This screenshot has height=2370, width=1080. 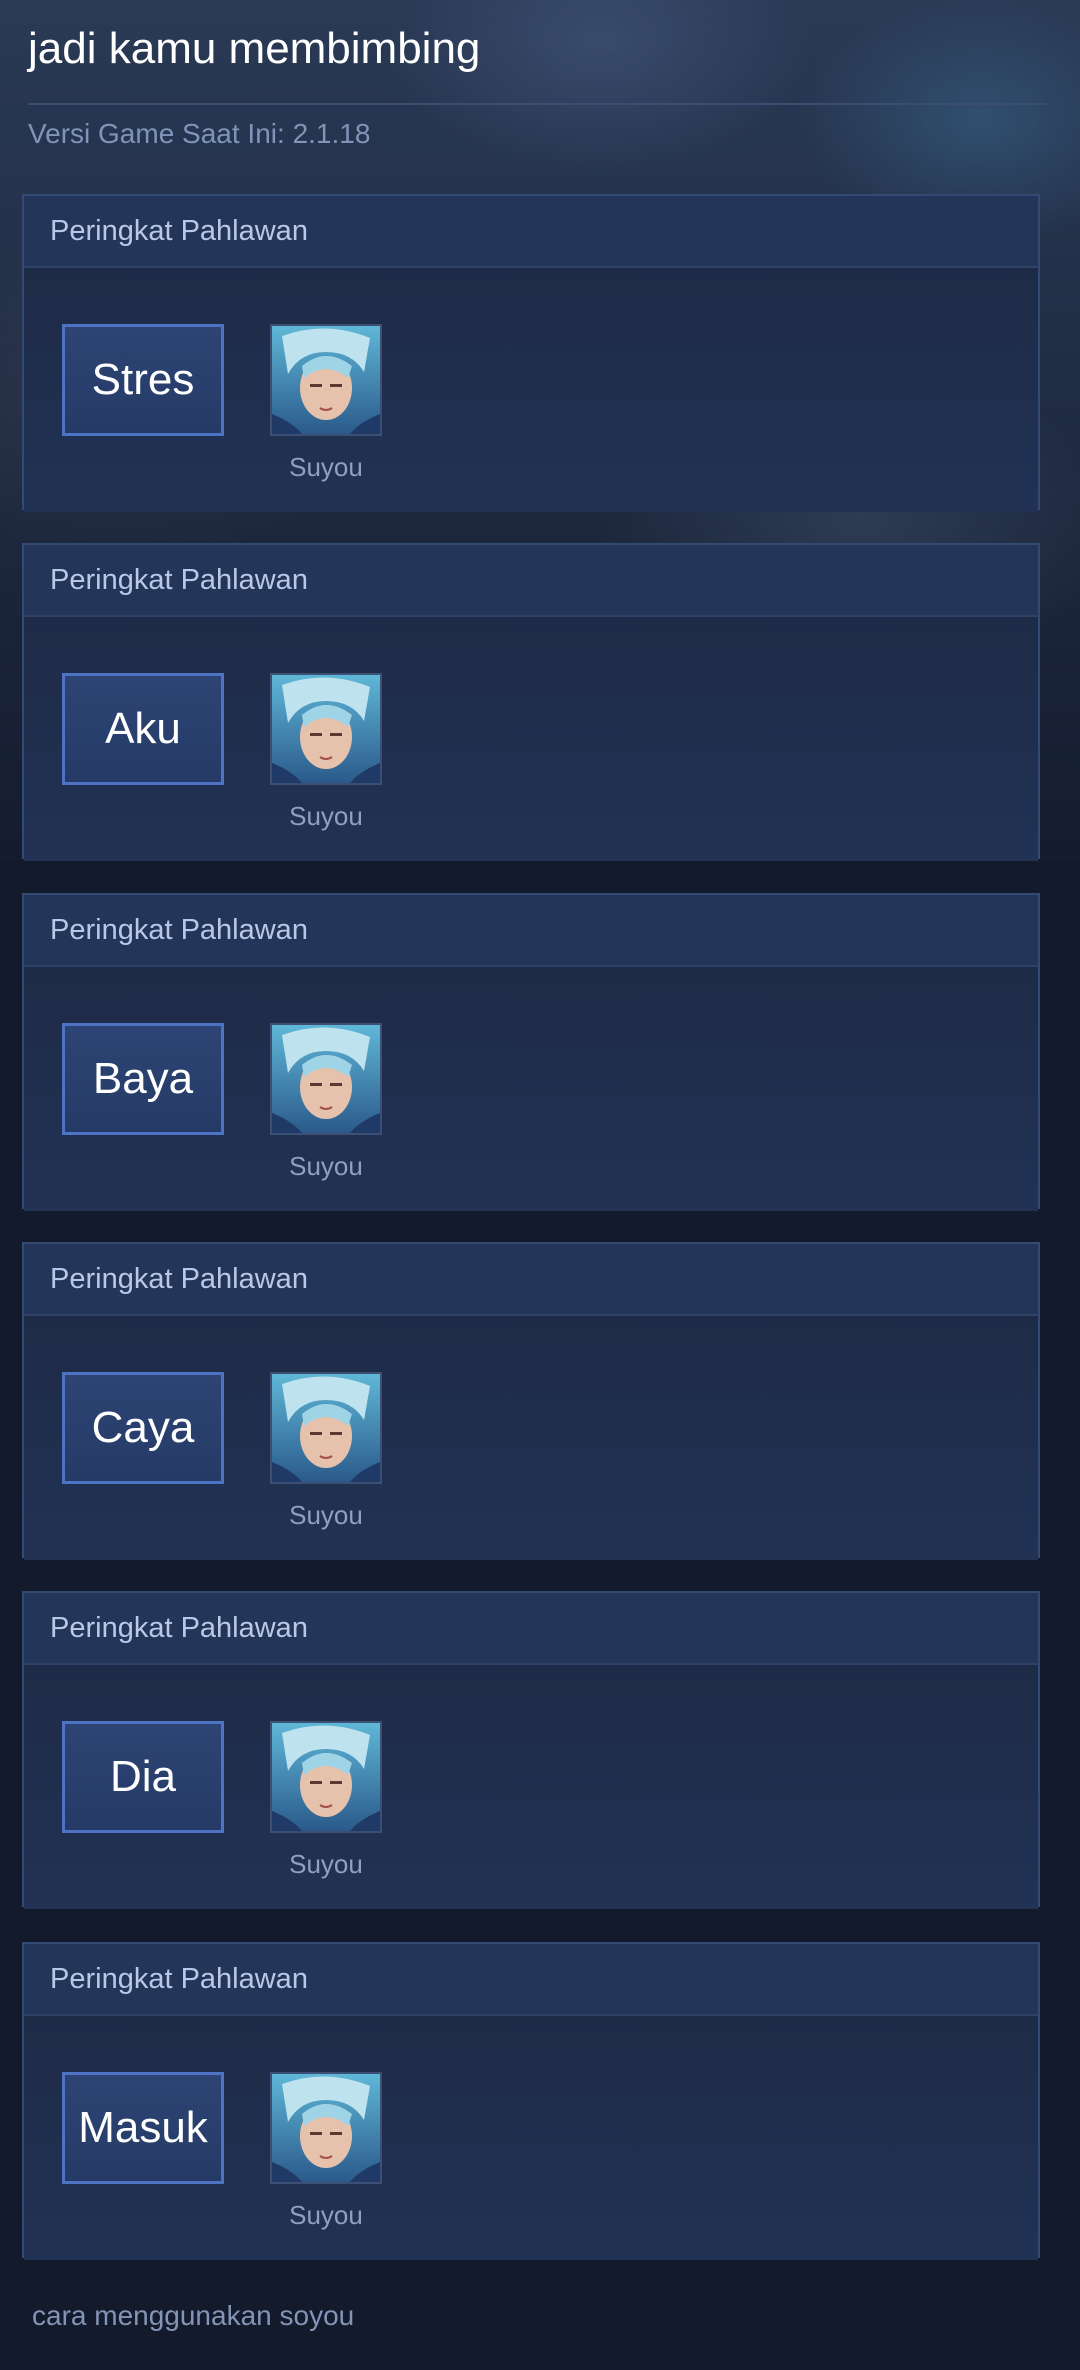 I want to click on header-divider, so click(x=537, y=104).